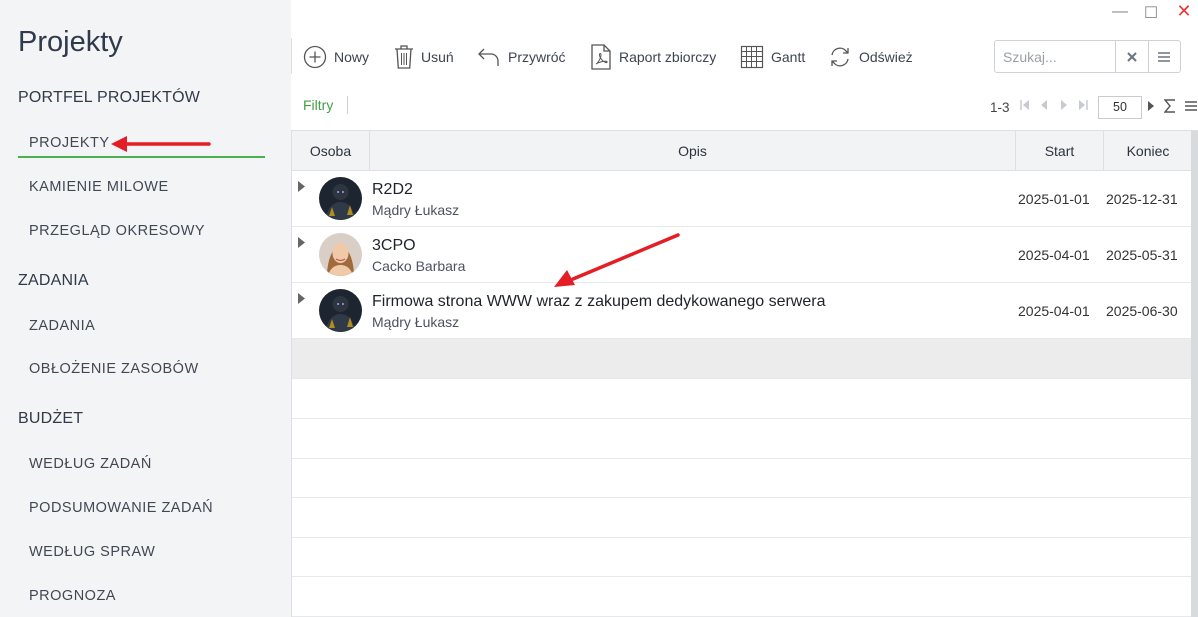 The image size is (1198, 617). Describe the element at coordinates (352, 57) in the screenshot. I see `new-button-label: Nowy` at that location.